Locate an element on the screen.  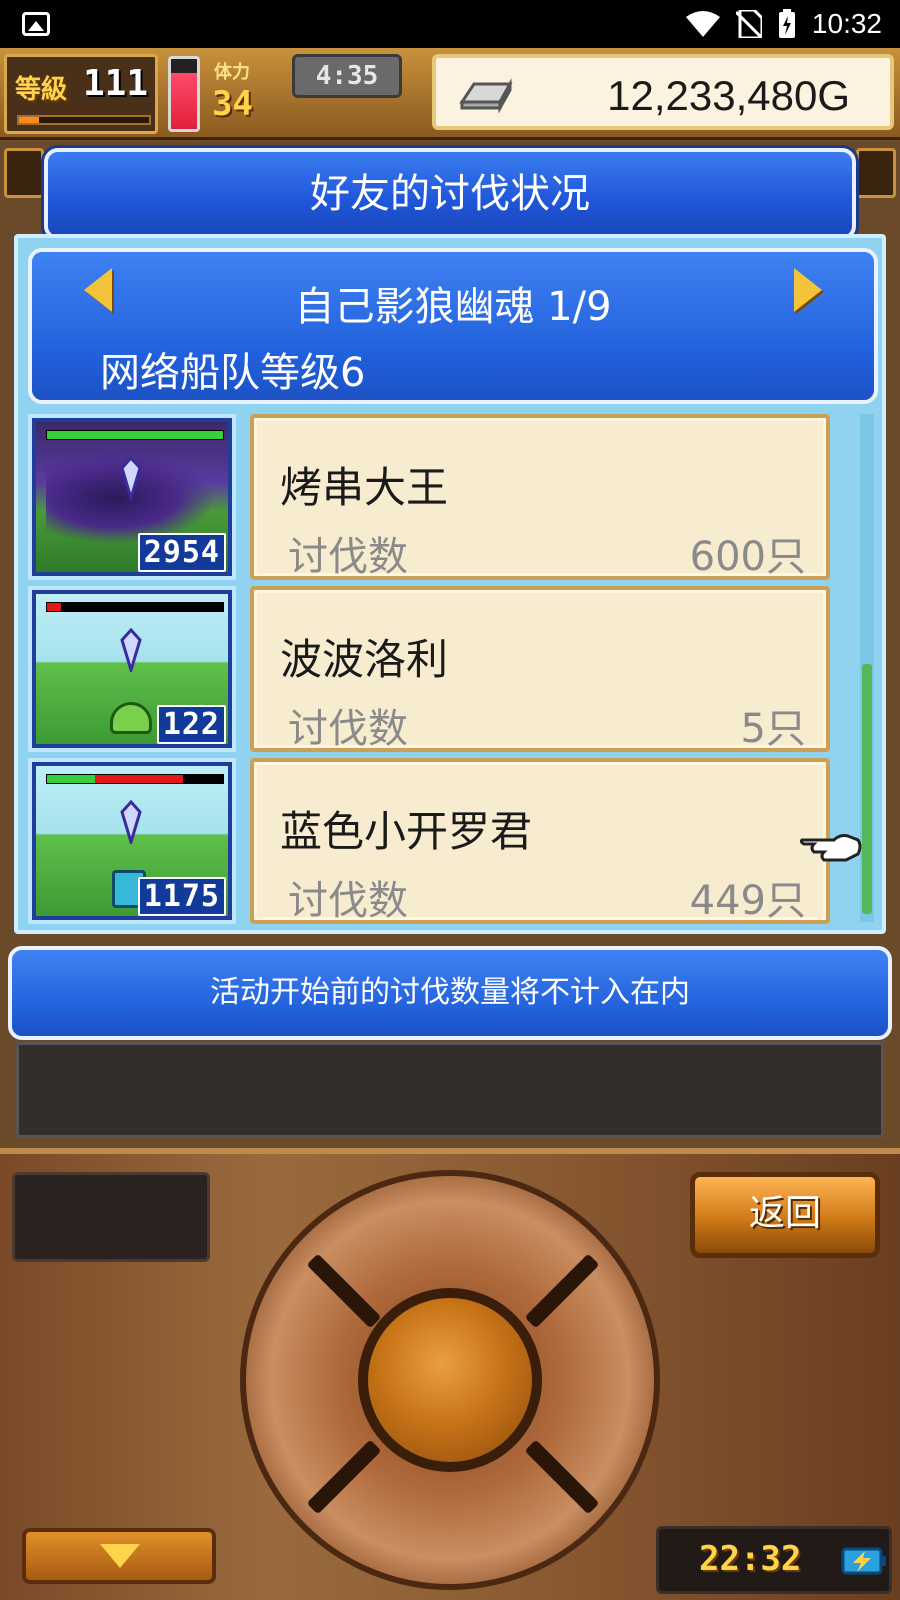
kill-count-value: 600只 is located at coordinates (747, 557).